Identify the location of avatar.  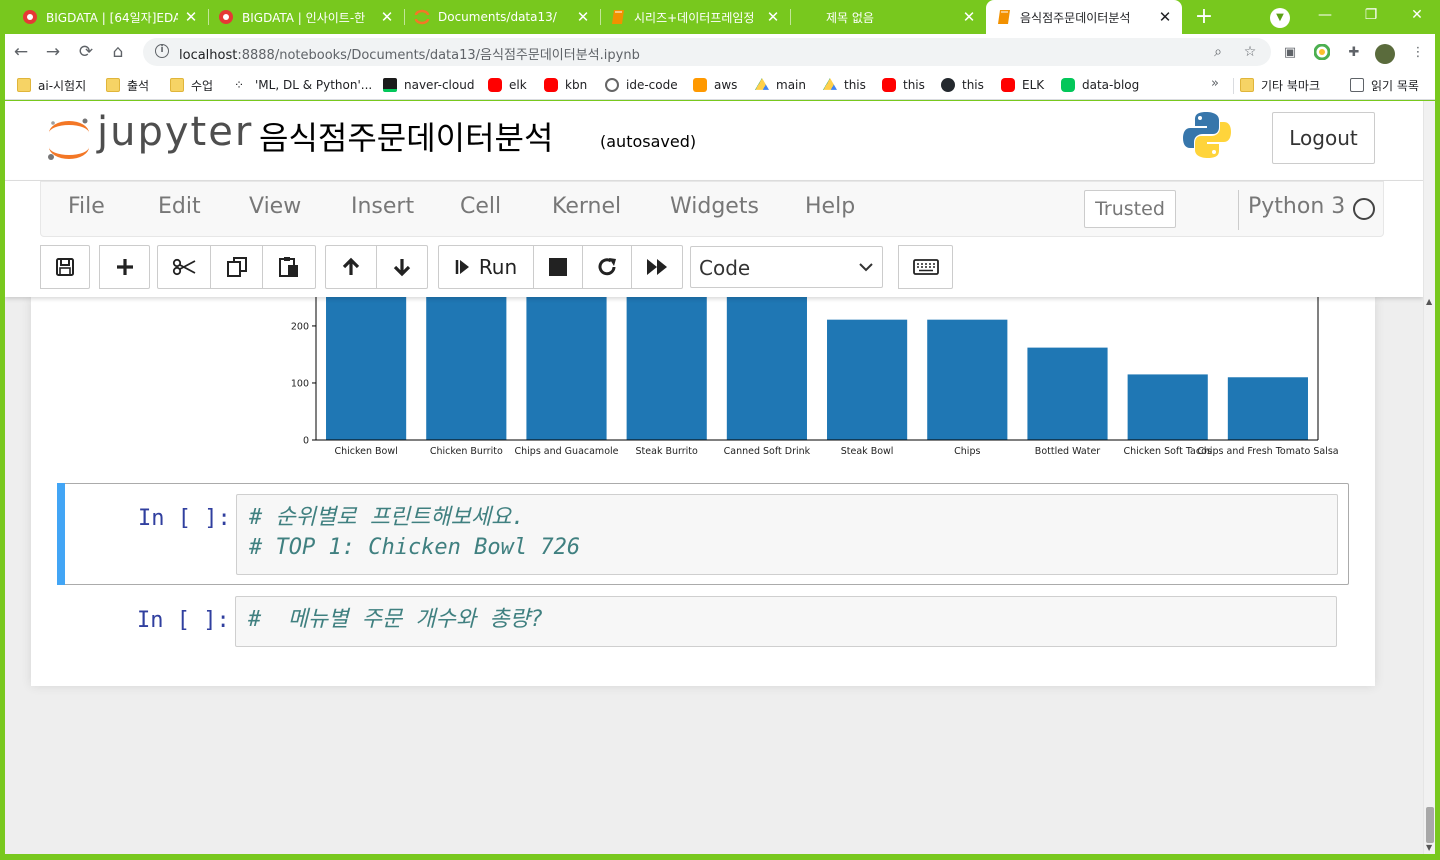
(1385, 54).